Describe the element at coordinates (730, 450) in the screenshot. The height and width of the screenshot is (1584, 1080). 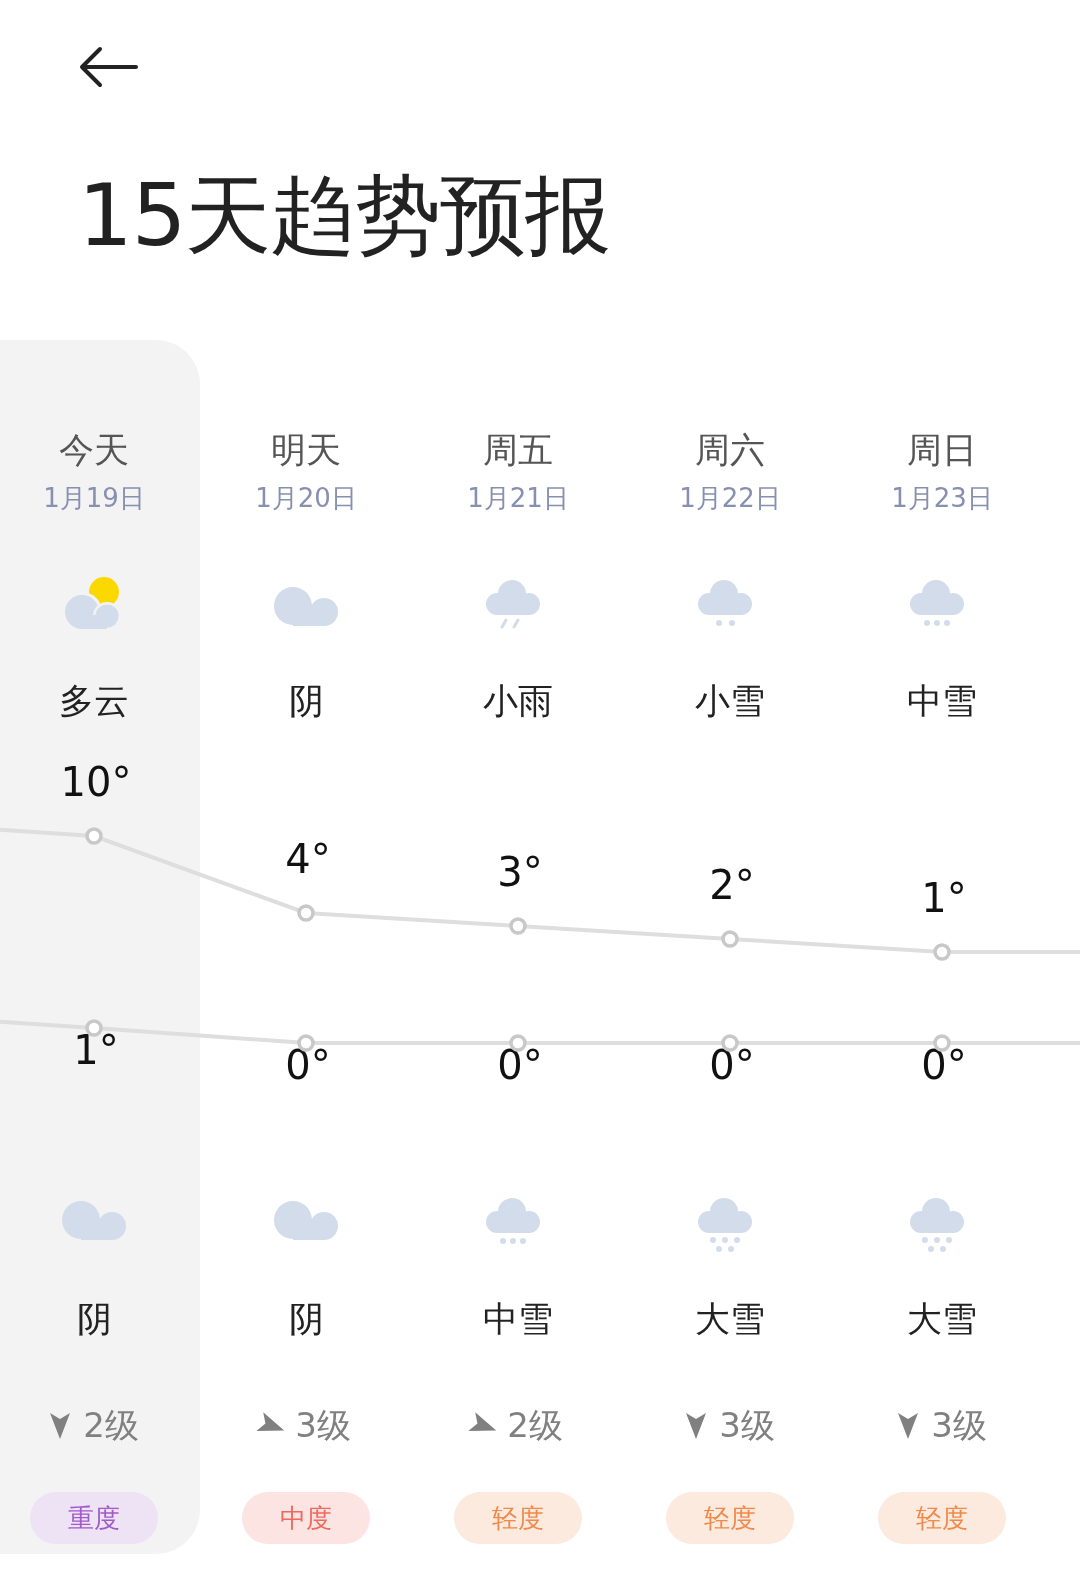
I see `day-label: 周六` at that location.